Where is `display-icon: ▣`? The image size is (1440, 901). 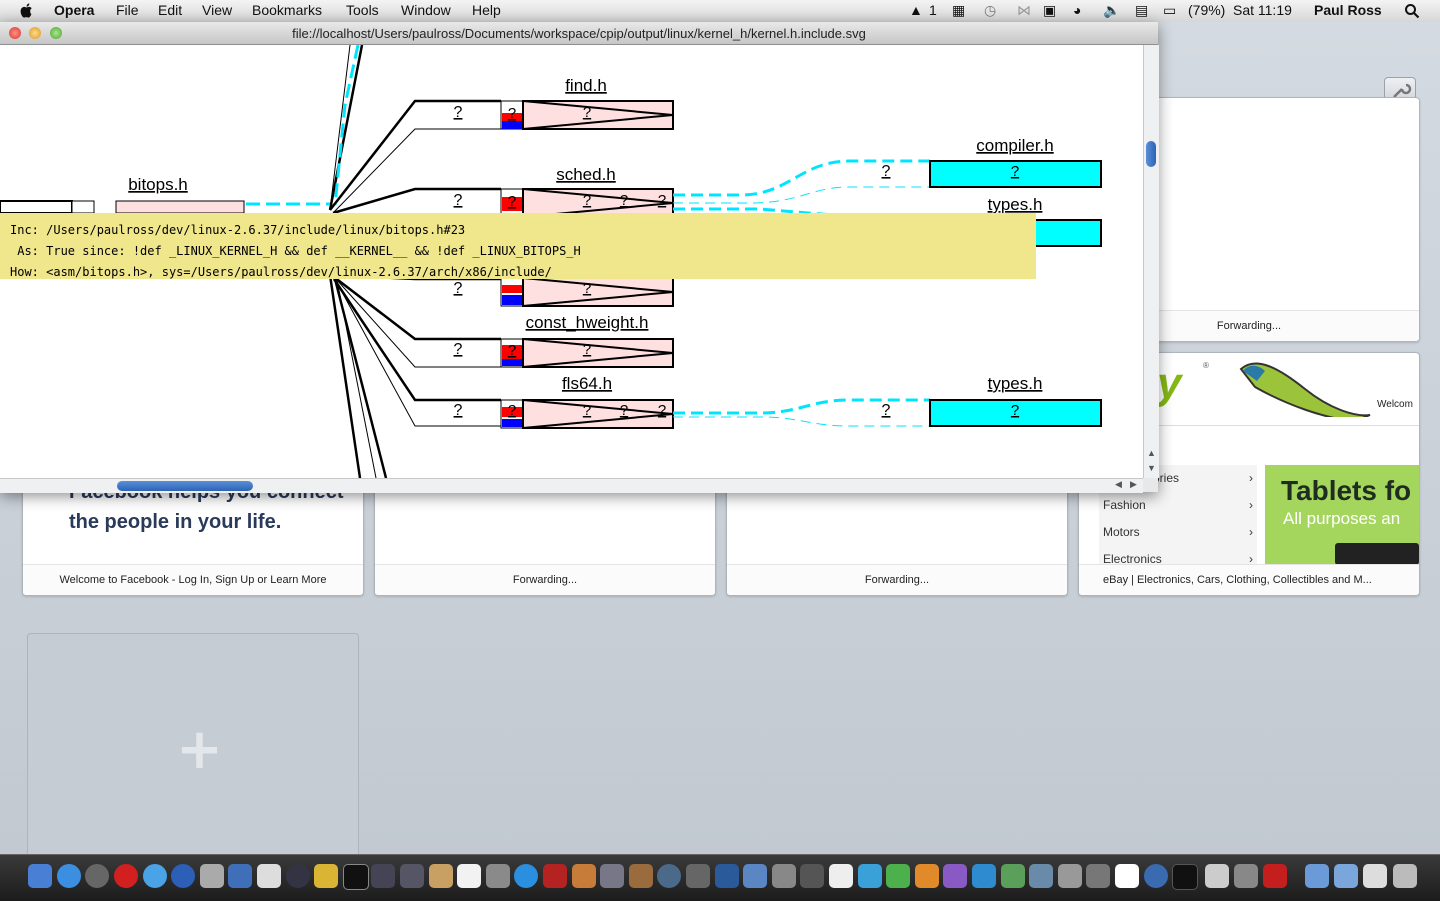 display-icon: ▣ is located at coordinates (1049, 10).